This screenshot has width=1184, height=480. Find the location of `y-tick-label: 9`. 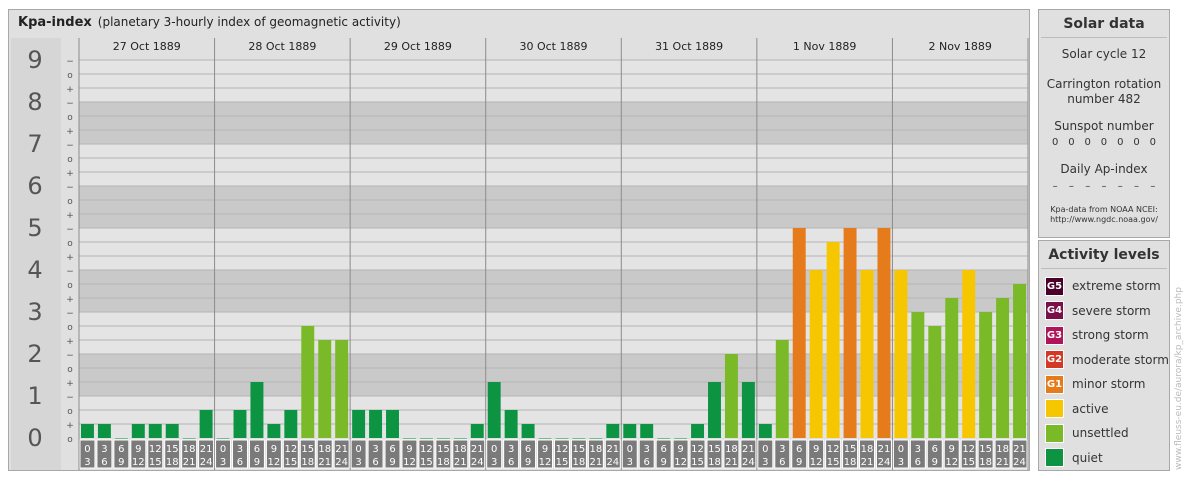

y-tick-label: 9 is located at coordinates (34, 60).